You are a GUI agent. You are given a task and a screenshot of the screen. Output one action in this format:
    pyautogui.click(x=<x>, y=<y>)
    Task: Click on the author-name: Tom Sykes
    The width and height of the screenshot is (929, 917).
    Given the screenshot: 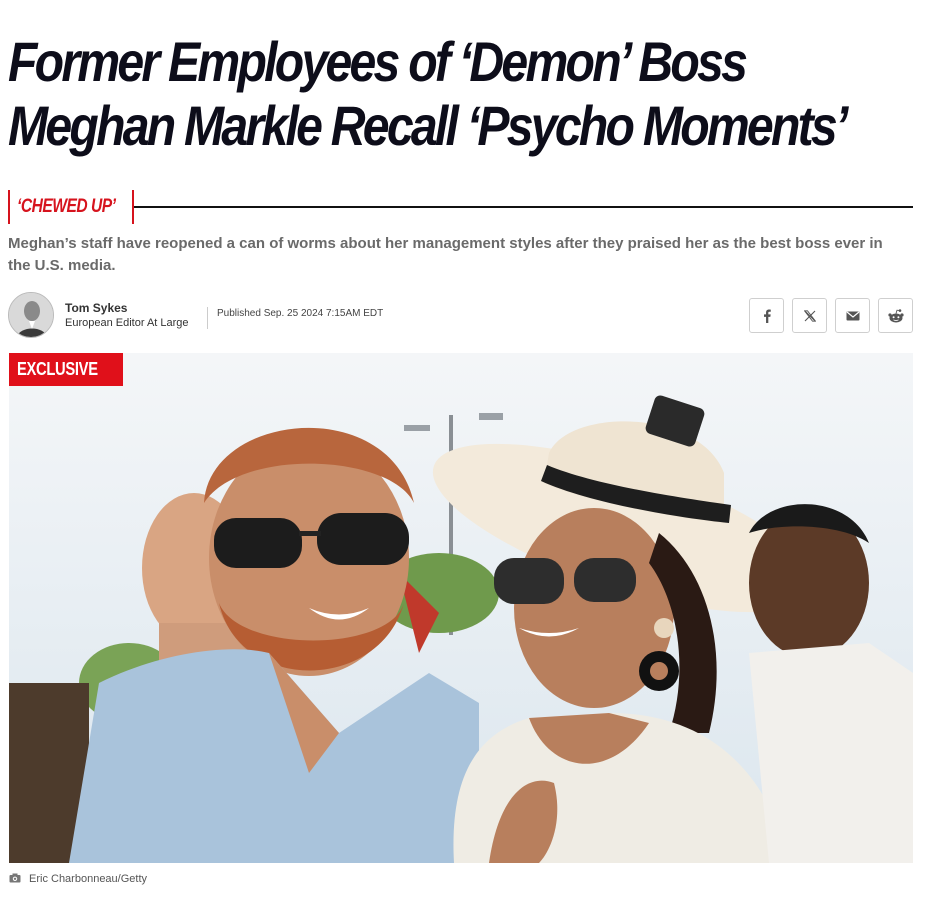 What is the action you would take?
    pyautogui.click(x=96, y=308)
    